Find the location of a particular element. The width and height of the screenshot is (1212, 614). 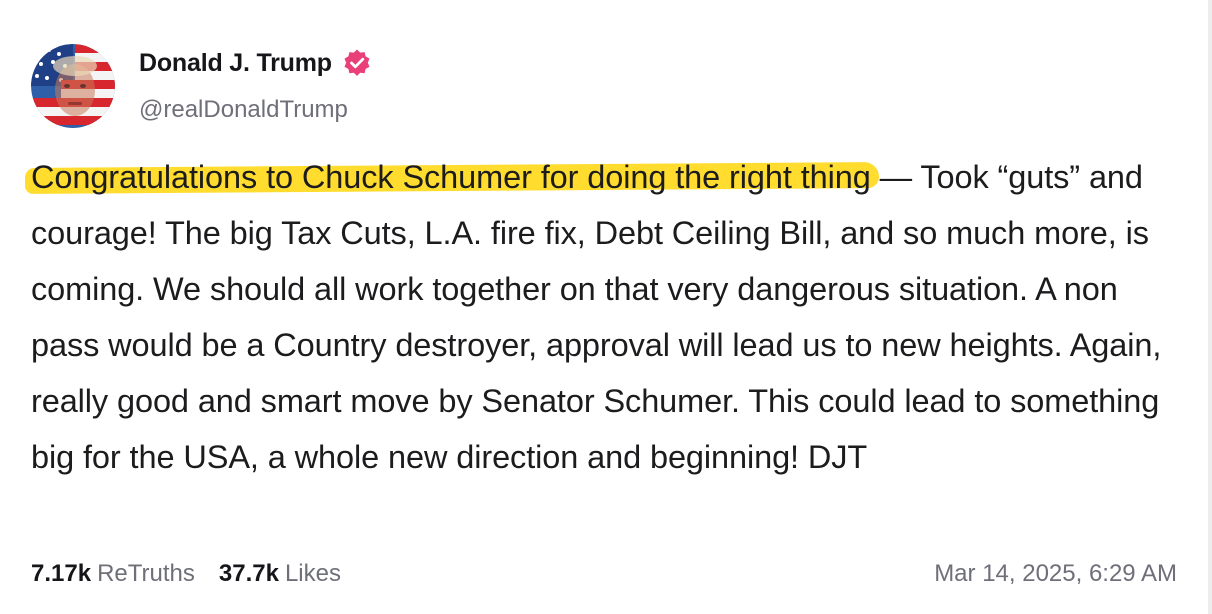

post-stats: 7.17k ReTruths 37.7k Likes is located at coordinates (186, 574).